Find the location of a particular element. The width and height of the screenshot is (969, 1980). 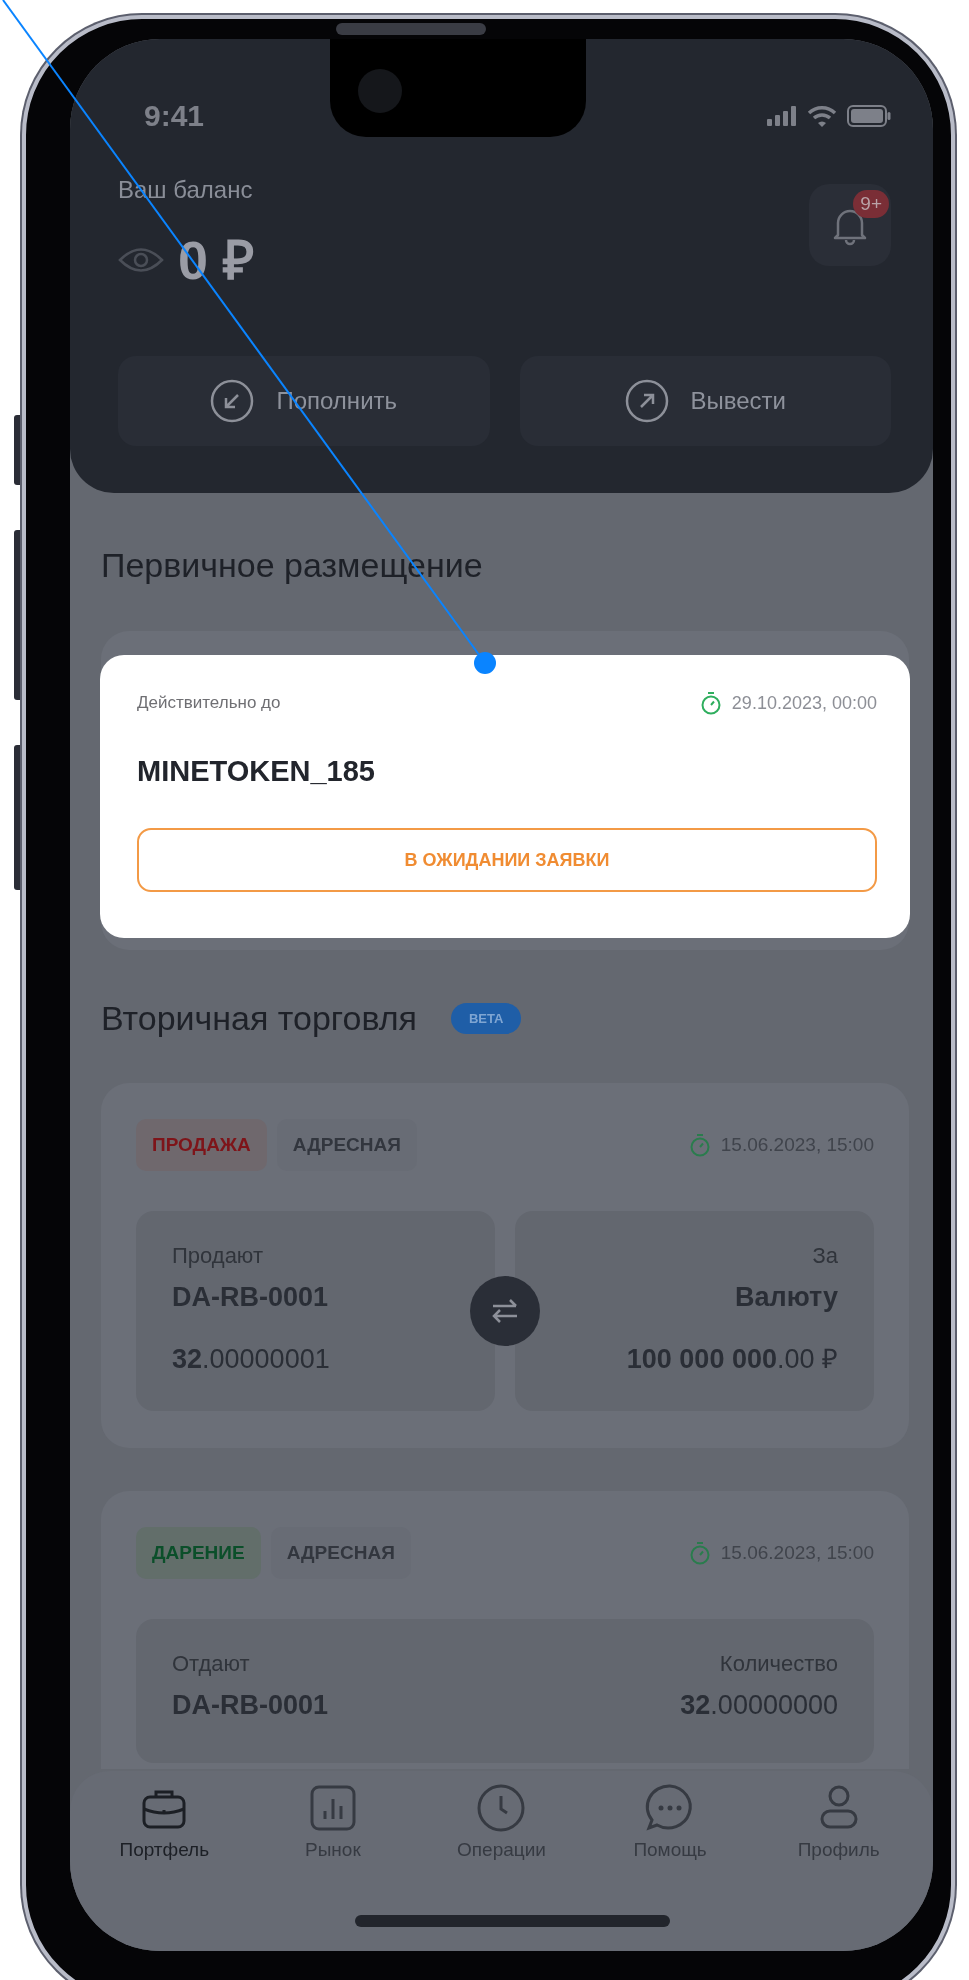

token-name: MINETOKEN_185 is located at coordinates (256, 771).